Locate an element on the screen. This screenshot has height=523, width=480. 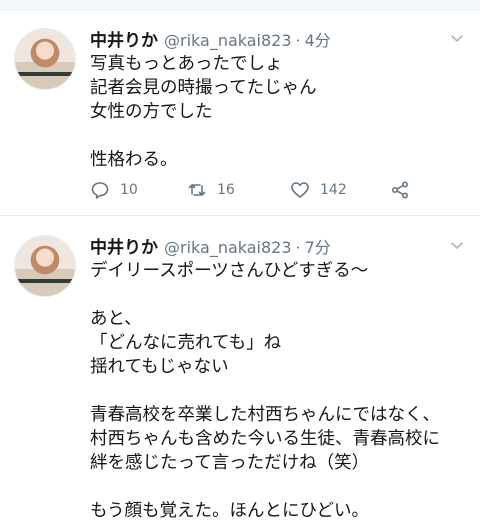
share-icon is located at coordinates (400, 190).